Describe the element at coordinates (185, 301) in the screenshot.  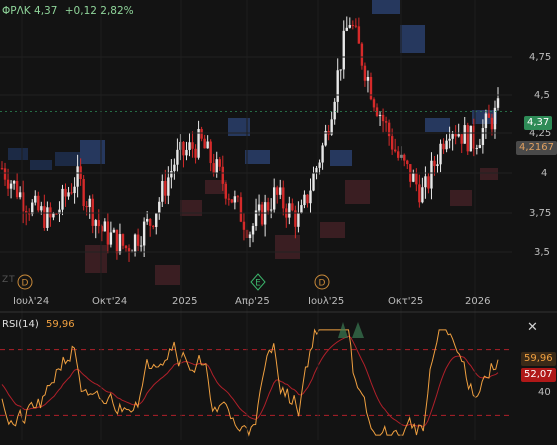
I see `time-tick: 2025` at that location.